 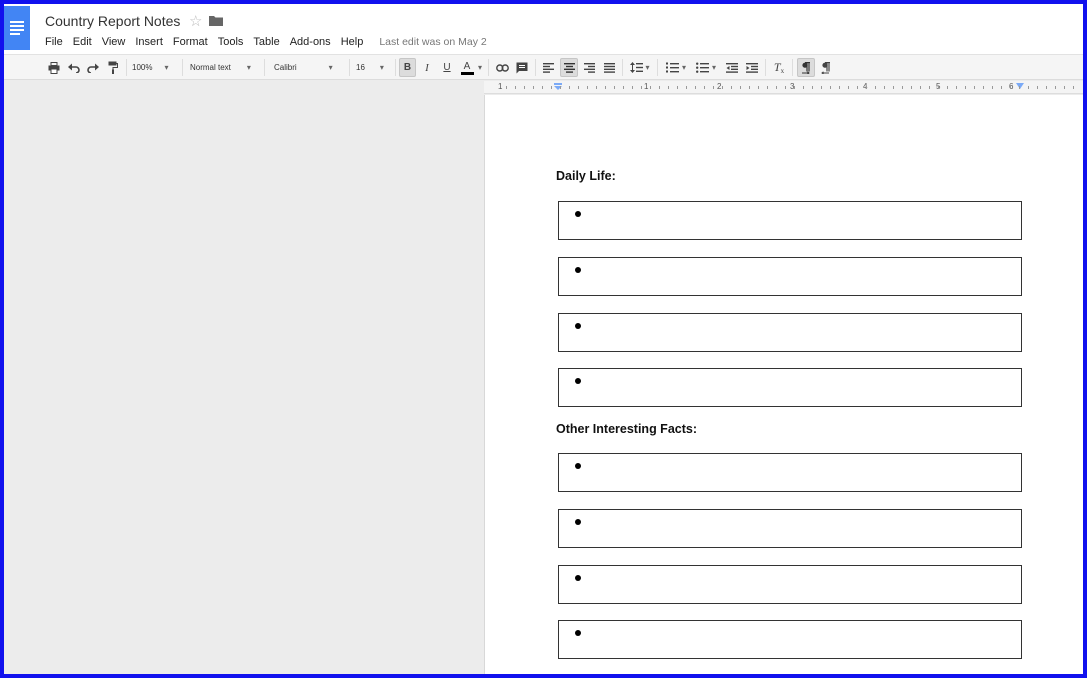 I want to click on ltr-paragraph-icon, so click(x=806, y=67).